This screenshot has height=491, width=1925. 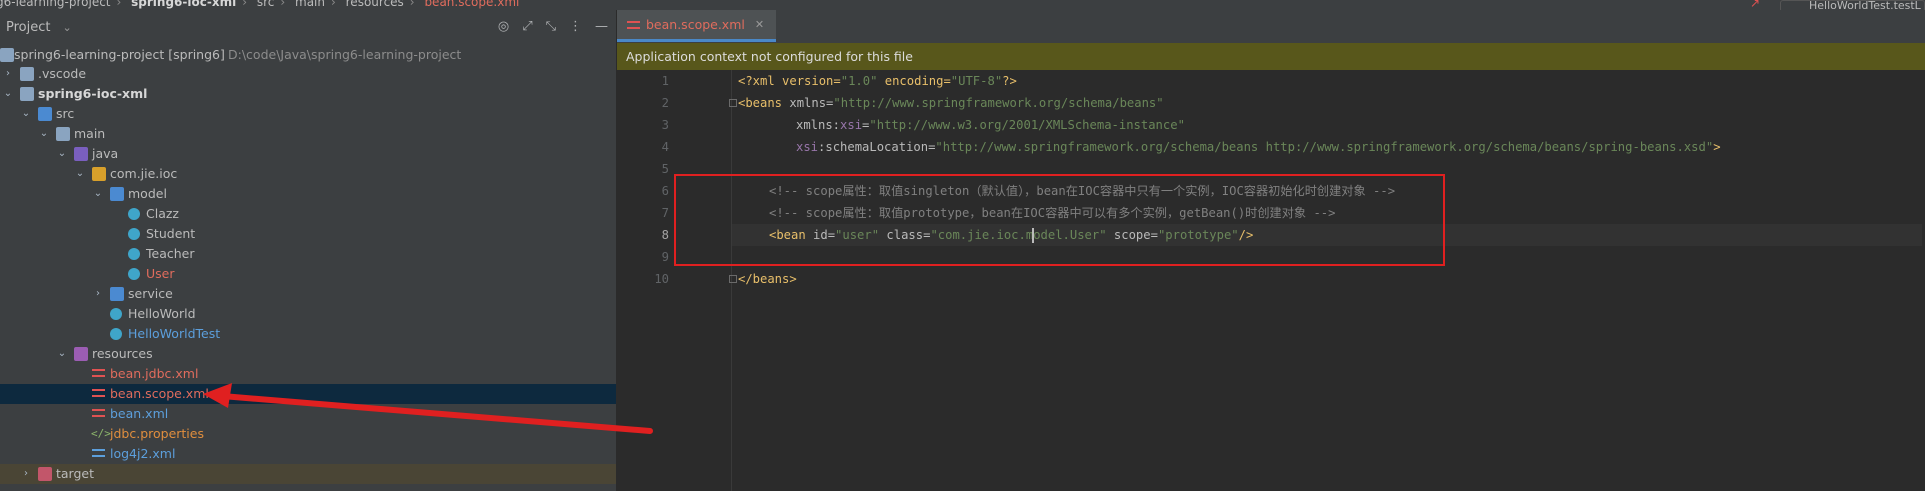 What do you see at coordinates (308, 254) in the screenshot?
I see `tree-item-teacher: Teacher` at bounding box center [308, 254].